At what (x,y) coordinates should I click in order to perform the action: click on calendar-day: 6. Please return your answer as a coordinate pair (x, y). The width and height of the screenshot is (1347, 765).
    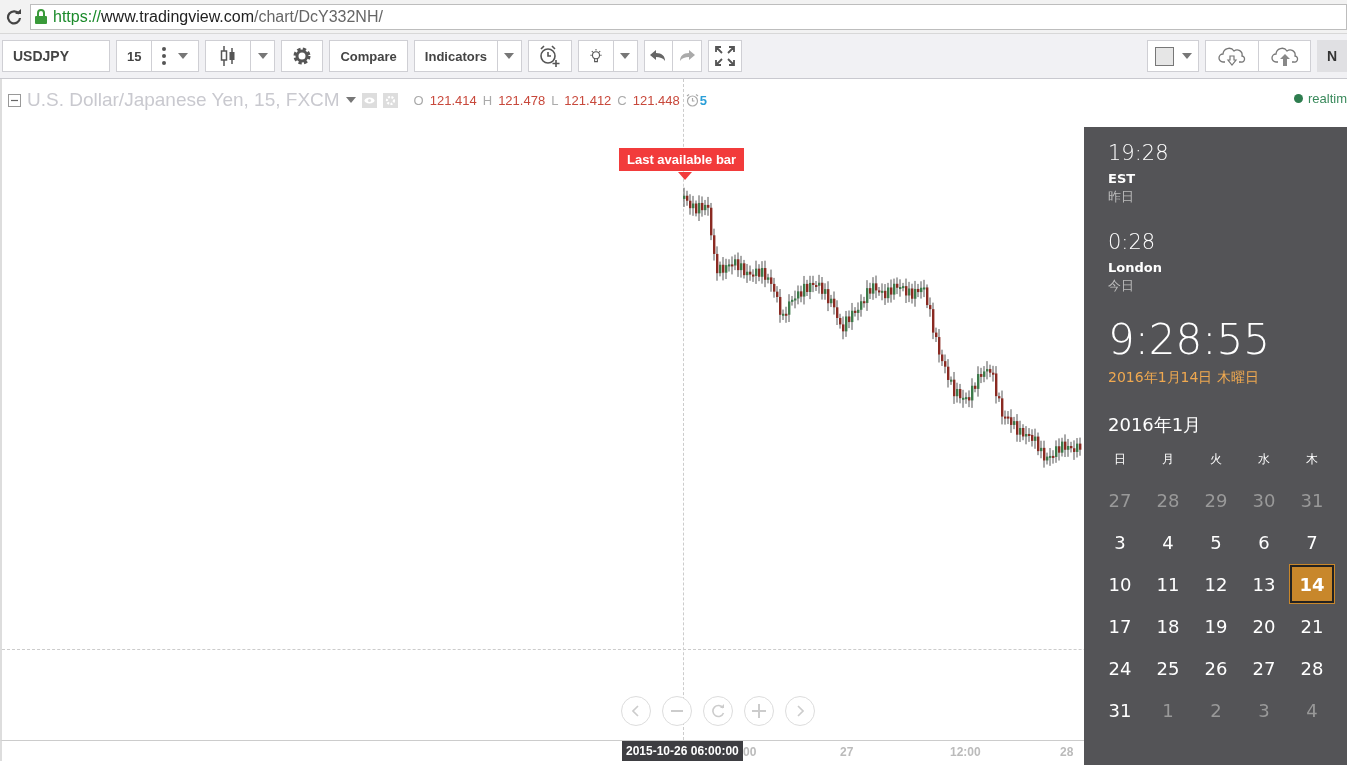
    Looking at the image, I should click on (1264, 542).